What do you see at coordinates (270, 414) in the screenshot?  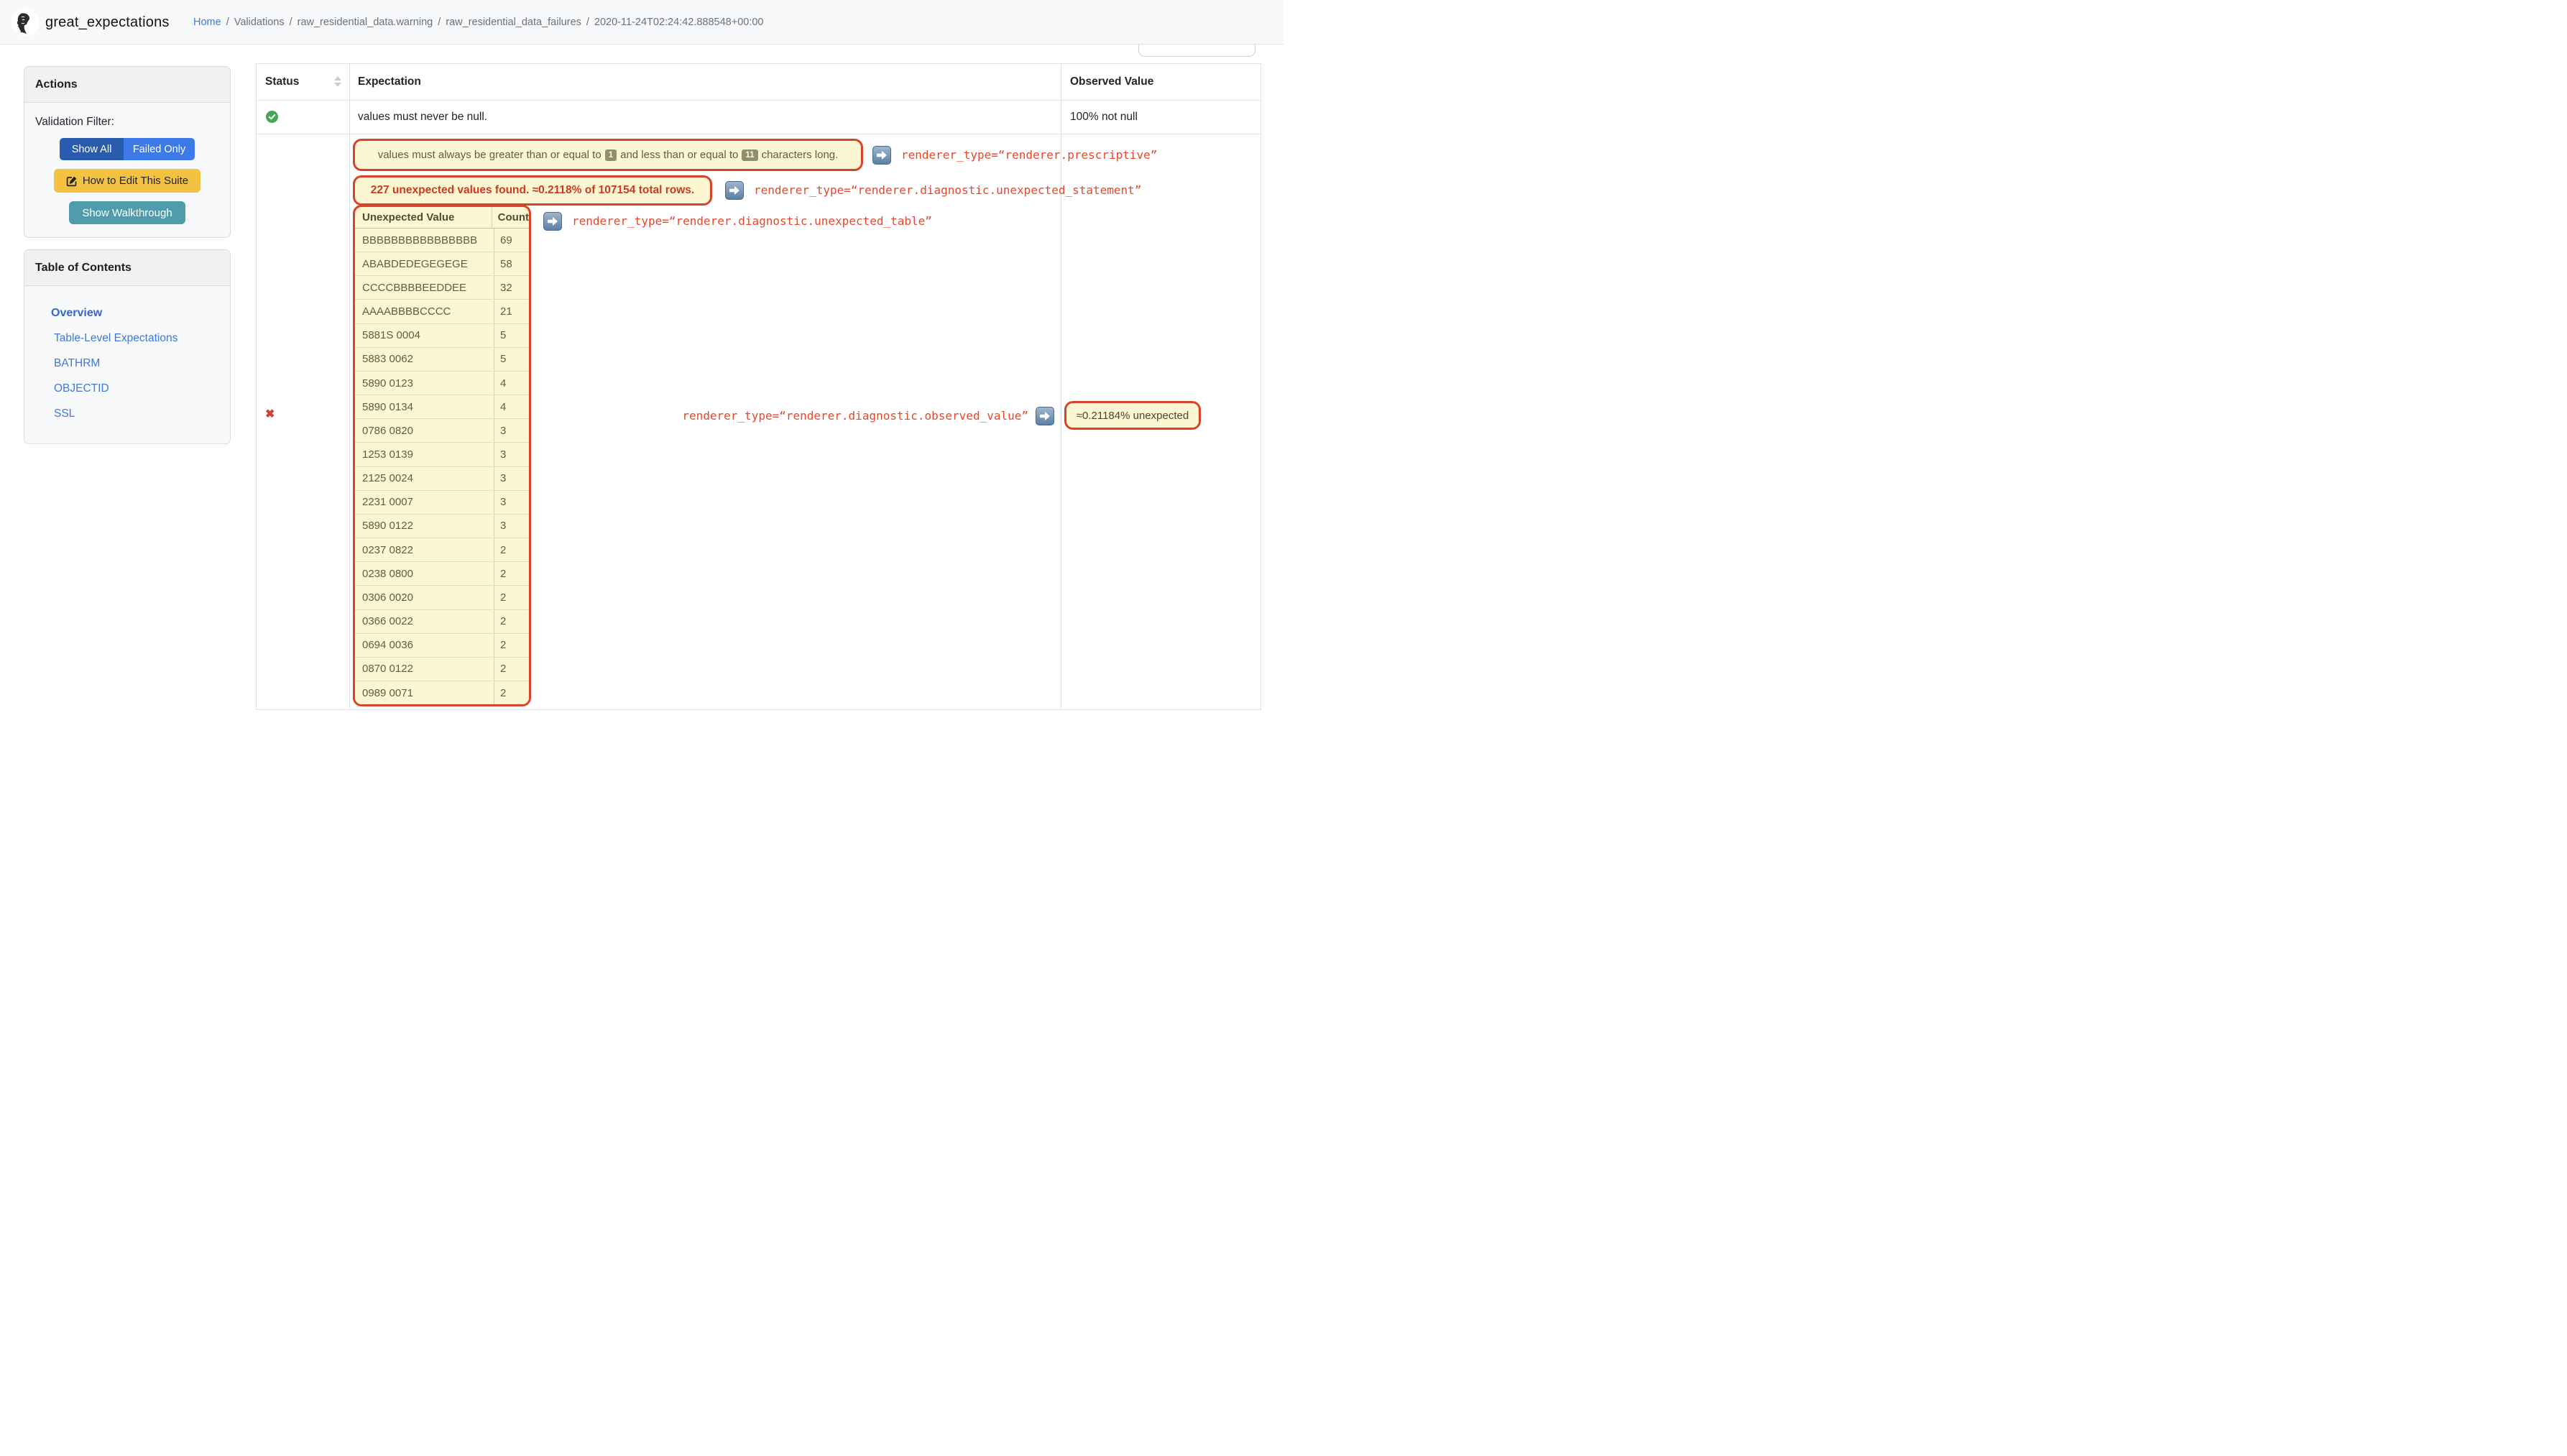 I see `status-failed-icon: ✖` at bounding box center [270, 414].